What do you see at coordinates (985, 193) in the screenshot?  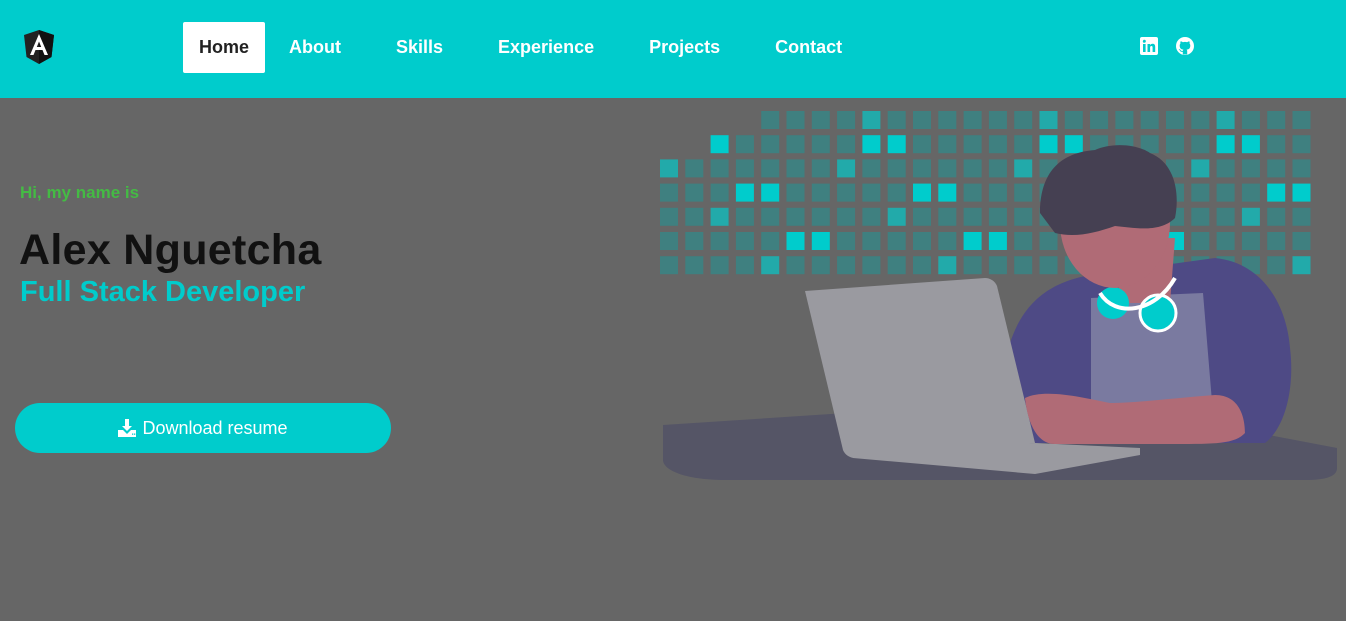 I see `grid-pattern` at bounding box center [985, 193].